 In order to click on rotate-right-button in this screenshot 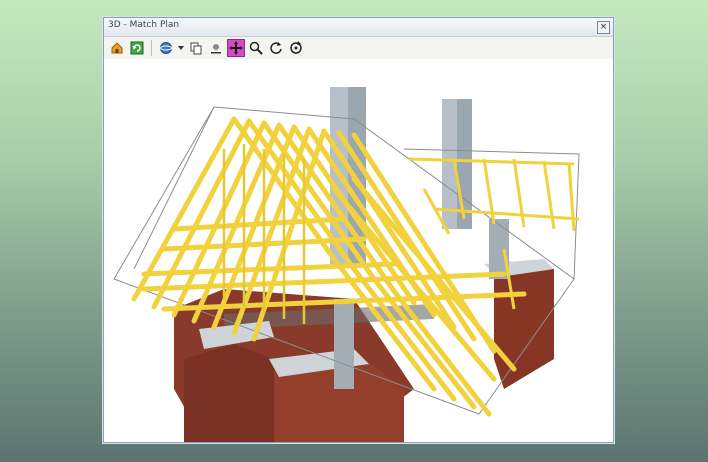, I will do `click(296, 48)`.